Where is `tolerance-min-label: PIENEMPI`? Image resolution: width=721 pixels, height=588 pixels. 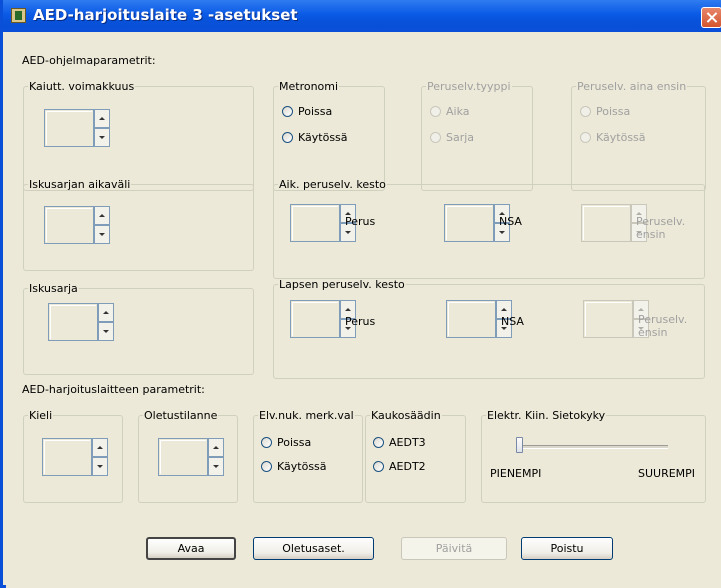
tolerance-min-label: PIENEMPI is located at coordinates (516, 473).